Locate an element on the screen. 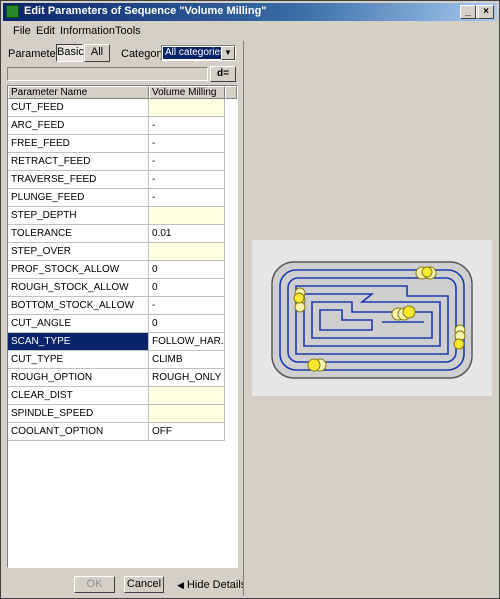 Image resolution: width=500 pixels, height=599 pixels. chevron-down-icon: ▼ is located at coordinates (228, 53).